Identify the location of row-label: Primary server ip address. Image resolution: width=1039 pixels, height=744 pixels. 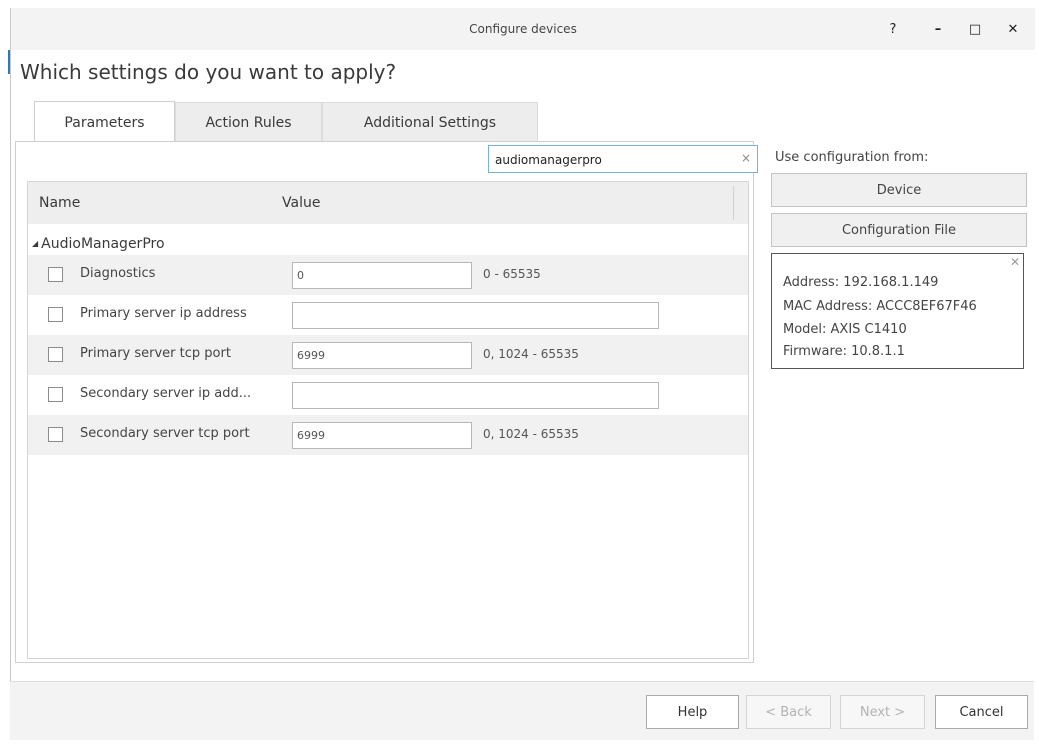
(163, 313).